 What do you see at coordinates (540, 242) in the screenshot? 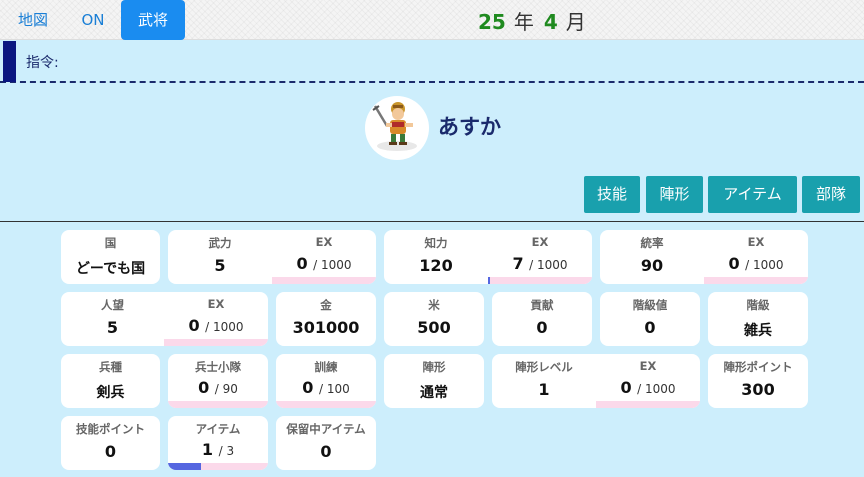
I see `intellect-ex-label: EX` at bounding box center [540, 242].